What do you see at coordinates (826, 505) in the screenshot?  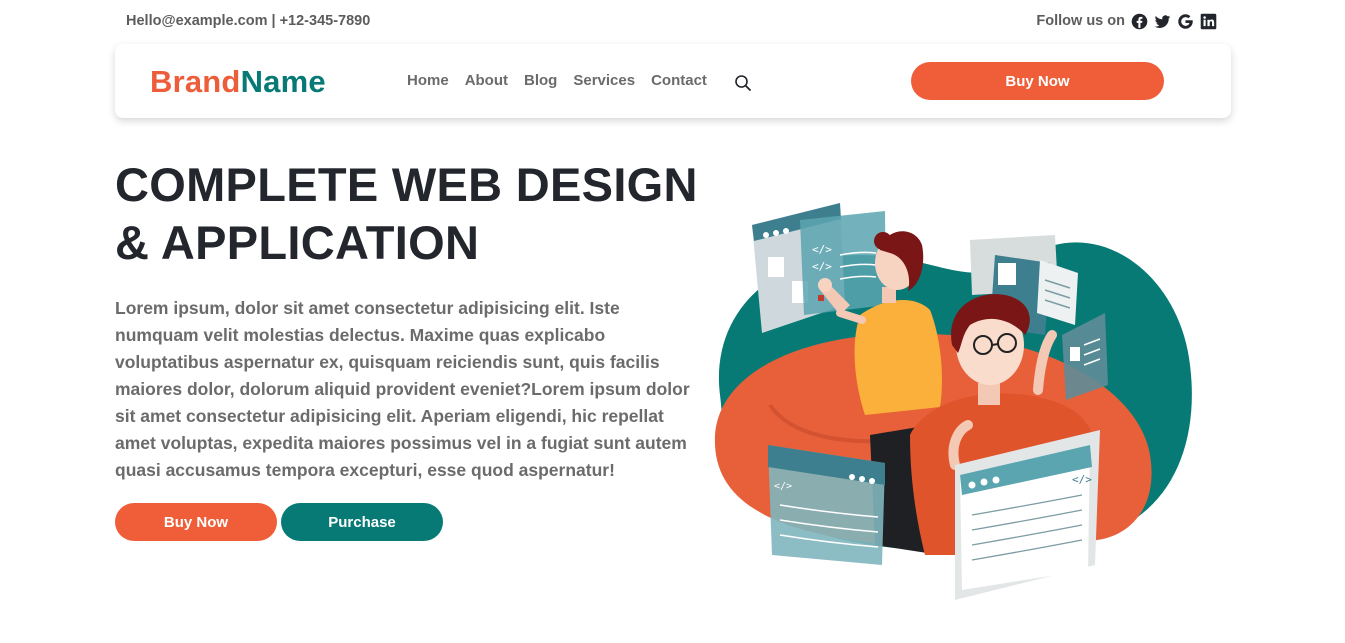 I see `code-panel-front-left: </>` at bounding box center [826, 505].